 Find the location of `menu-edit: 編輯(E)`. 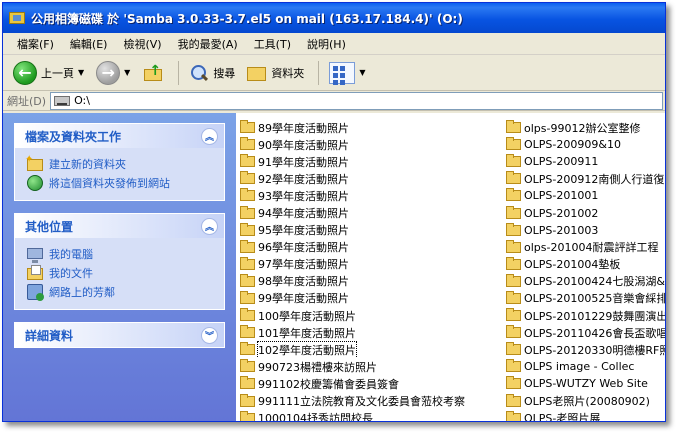

menu-edit: 編輯(E) is located at coordinates (89, 44).